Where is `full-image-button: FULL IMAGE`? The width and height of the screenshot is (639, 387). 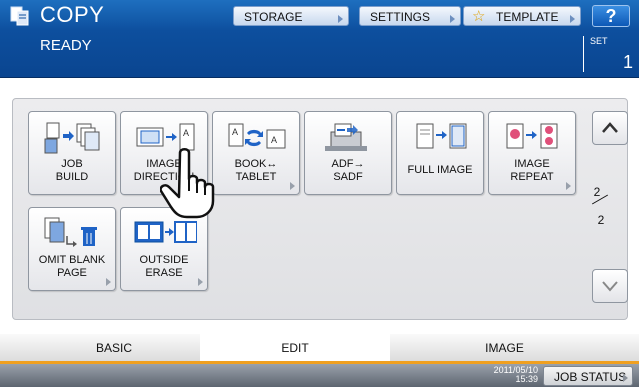
full-image-button: FULL IMAGE is located at coordinates (440, 153).